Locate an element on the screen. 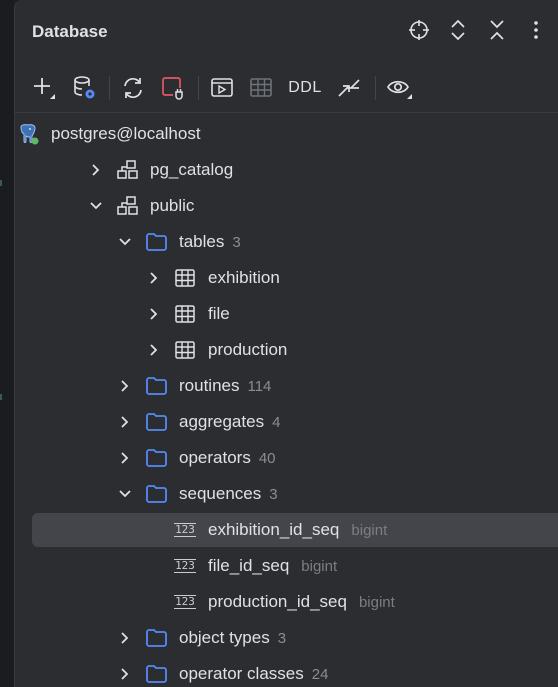  disconnect-icon is located at coordinates (173, 88).